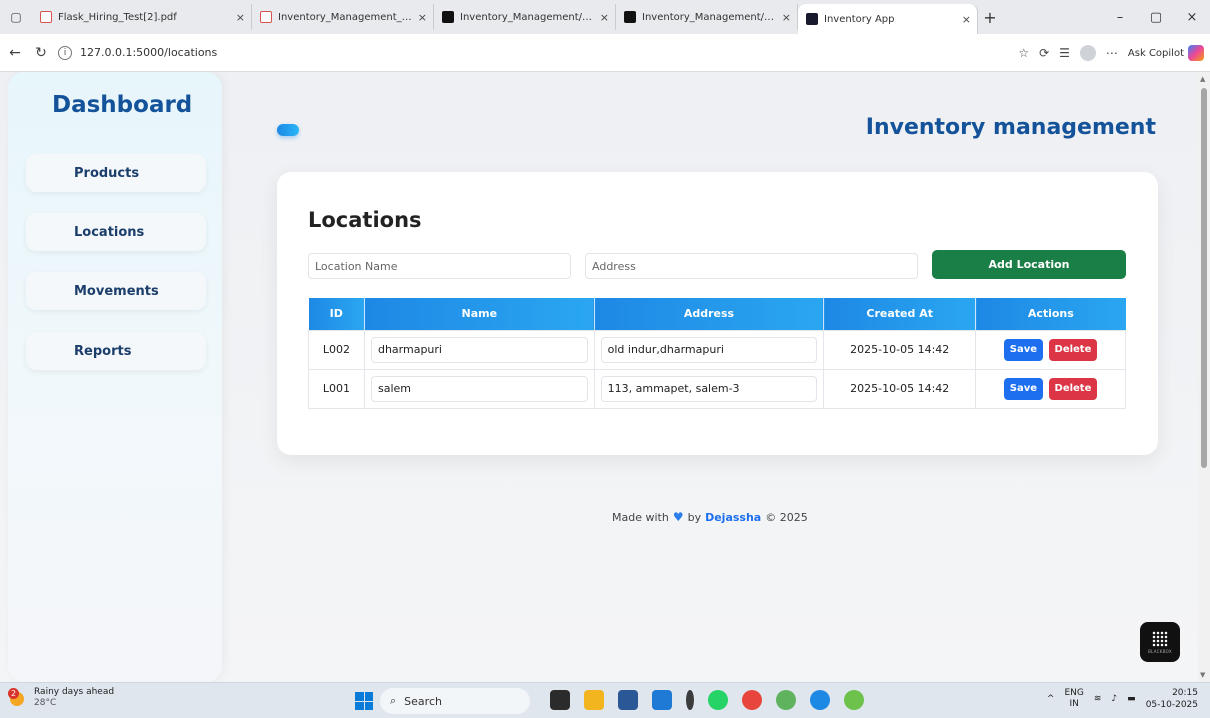 Image resolution: width=1210 pixels, height=718 pixels. What do you see at coordinates (1051, 699) in the screenshot?
I see `chevron-up-icon: ^` at bounding box center [1051, 699].